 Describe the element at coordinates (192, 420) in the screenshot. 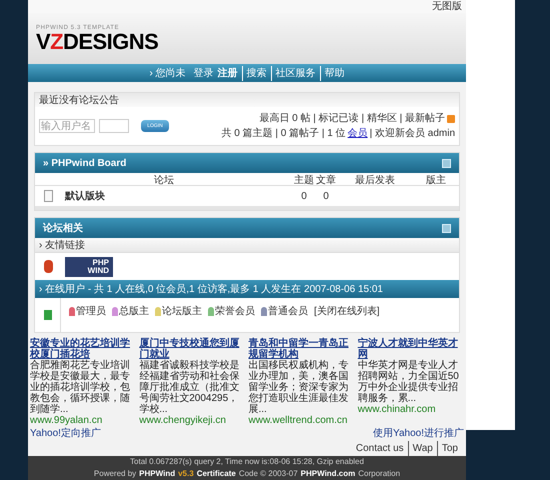

I see `ad-url: www.chengyikeji.cn` at that location.